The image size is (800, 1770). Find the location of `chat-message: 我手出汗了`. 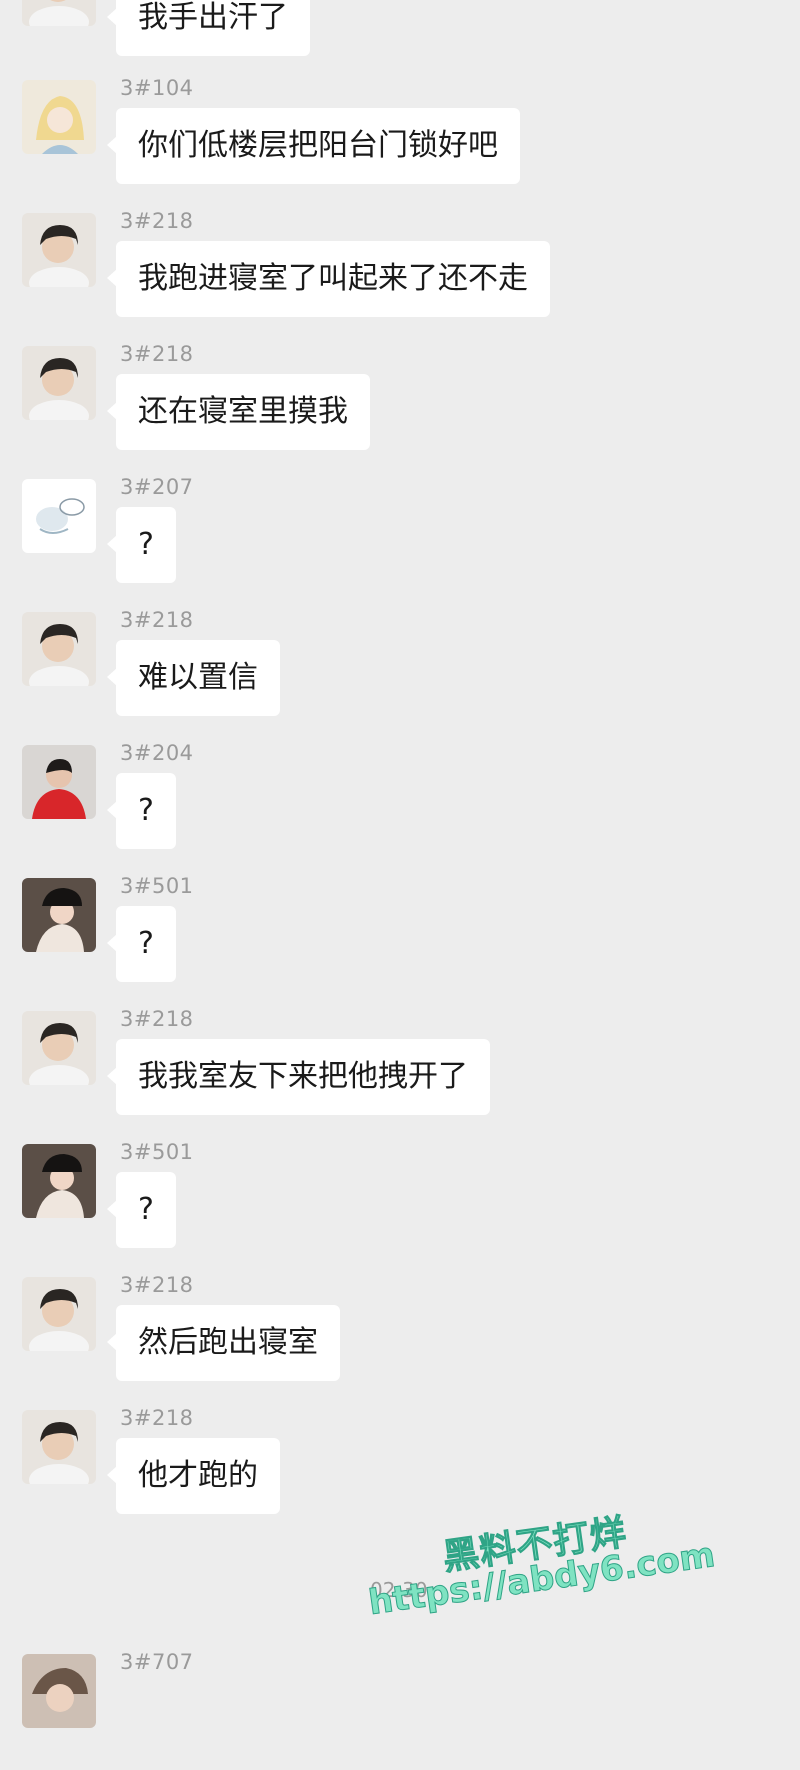

chat-message: 我手出汗了 is located at coordinates (400, 34).